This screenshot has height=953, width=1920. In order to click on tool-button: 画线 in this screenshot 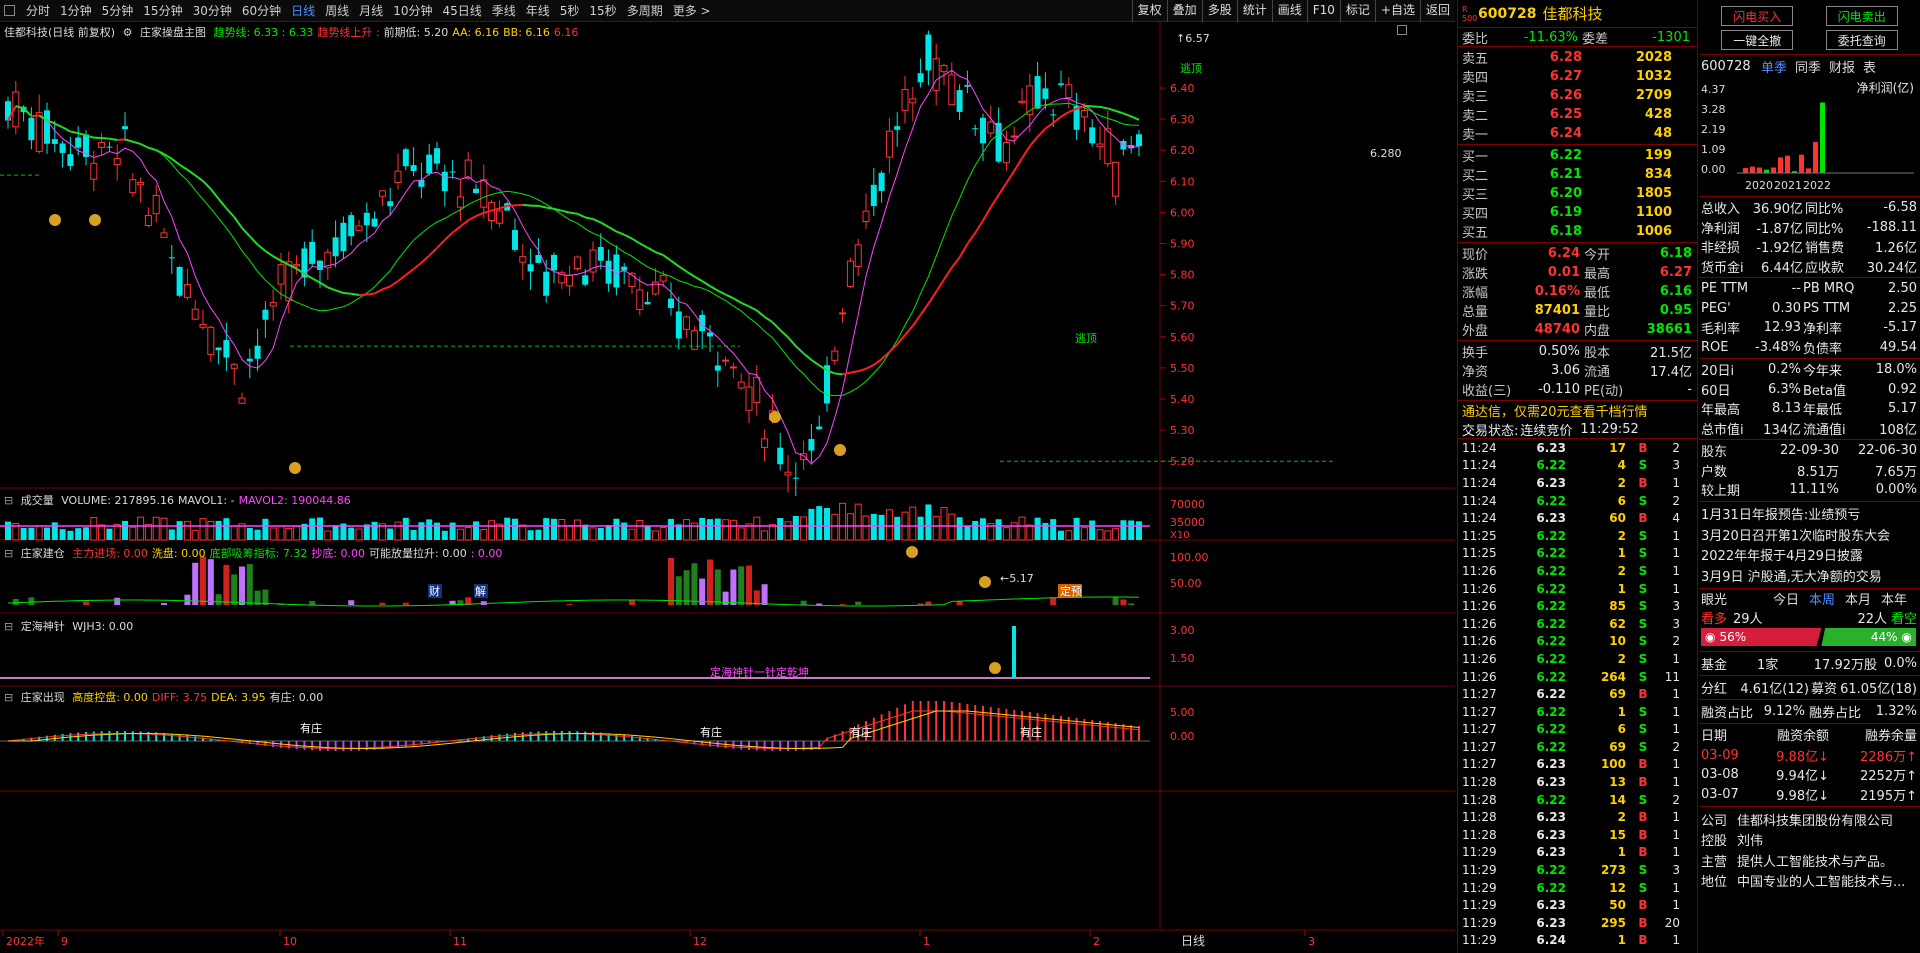, I will do `click(1289, 11)`.